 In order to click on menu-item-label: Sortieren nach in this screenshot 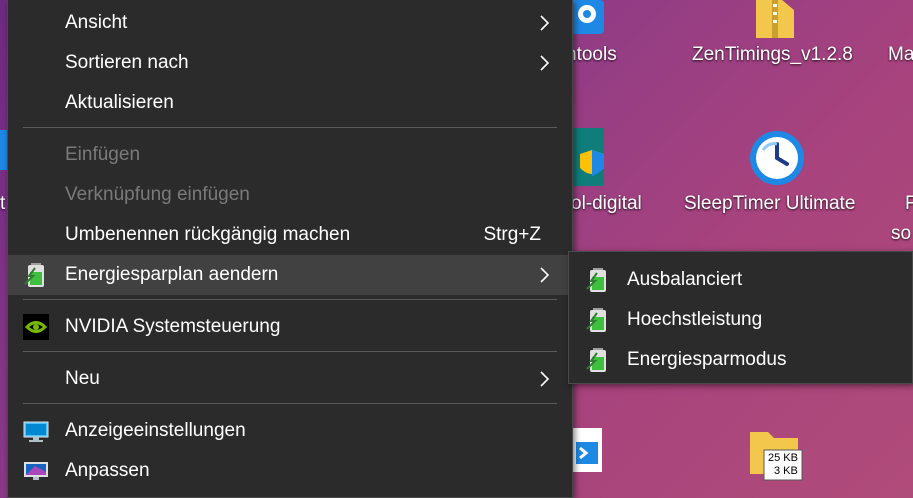, I will do `click(127, 62)`.